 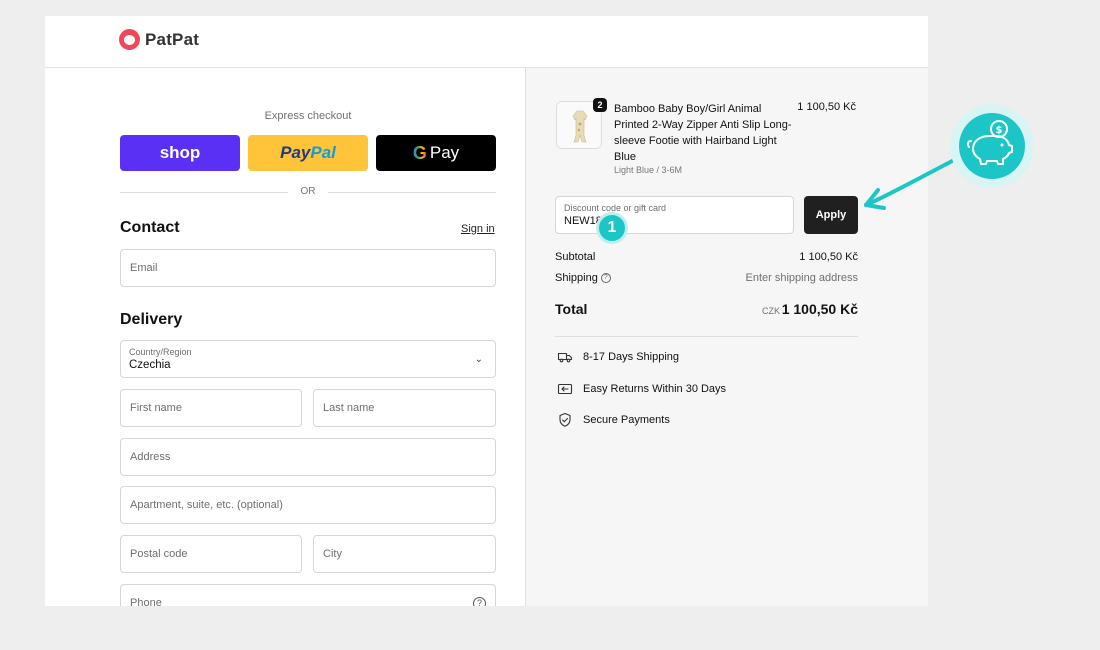 What do you see at coordinates (308, 192) in the screenshot?
I see `or-divider: OR` at bounding box center [308, 192].